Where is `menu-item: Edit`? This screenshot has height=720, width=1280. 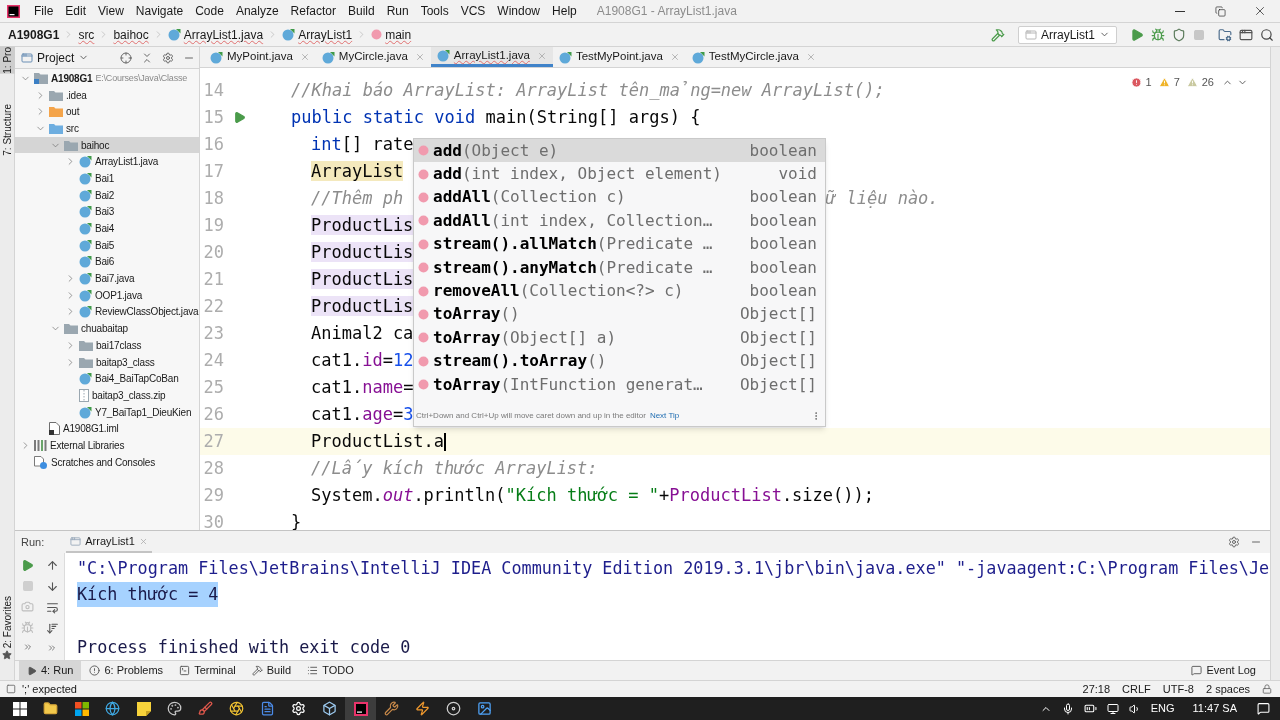
menu-item: Edit is located at coordinates (76, 11).